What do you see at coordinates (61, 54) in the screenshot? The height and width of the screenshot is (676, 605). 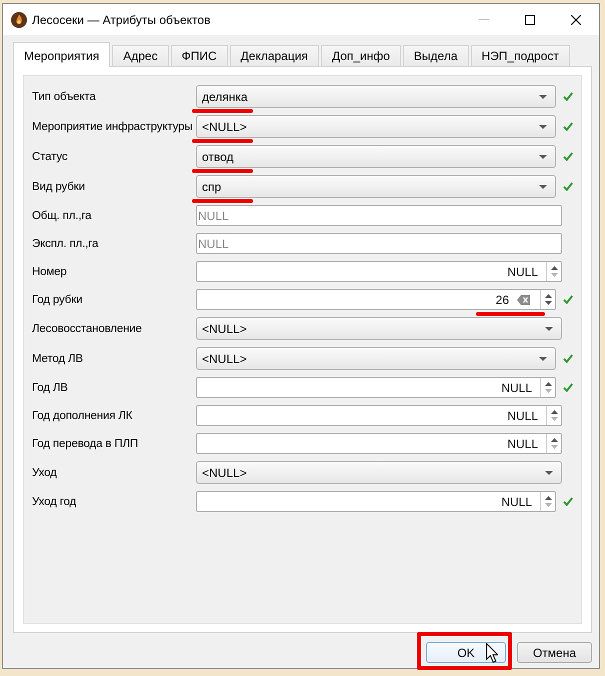 I see `tab: Мероприятия` at bounding box center [61, 54].